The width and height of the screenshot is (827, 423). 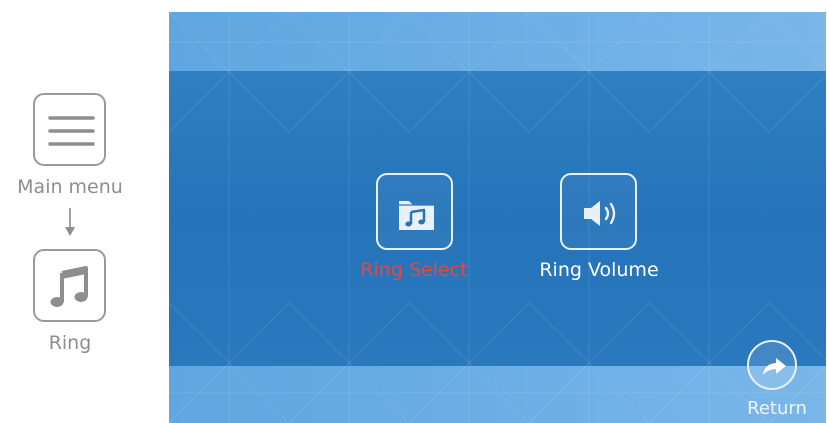 What do you see at coordinates (70, 187) in the screenshot?
I see `main-menu-label: Main menu` at bounding box center [70, 187].